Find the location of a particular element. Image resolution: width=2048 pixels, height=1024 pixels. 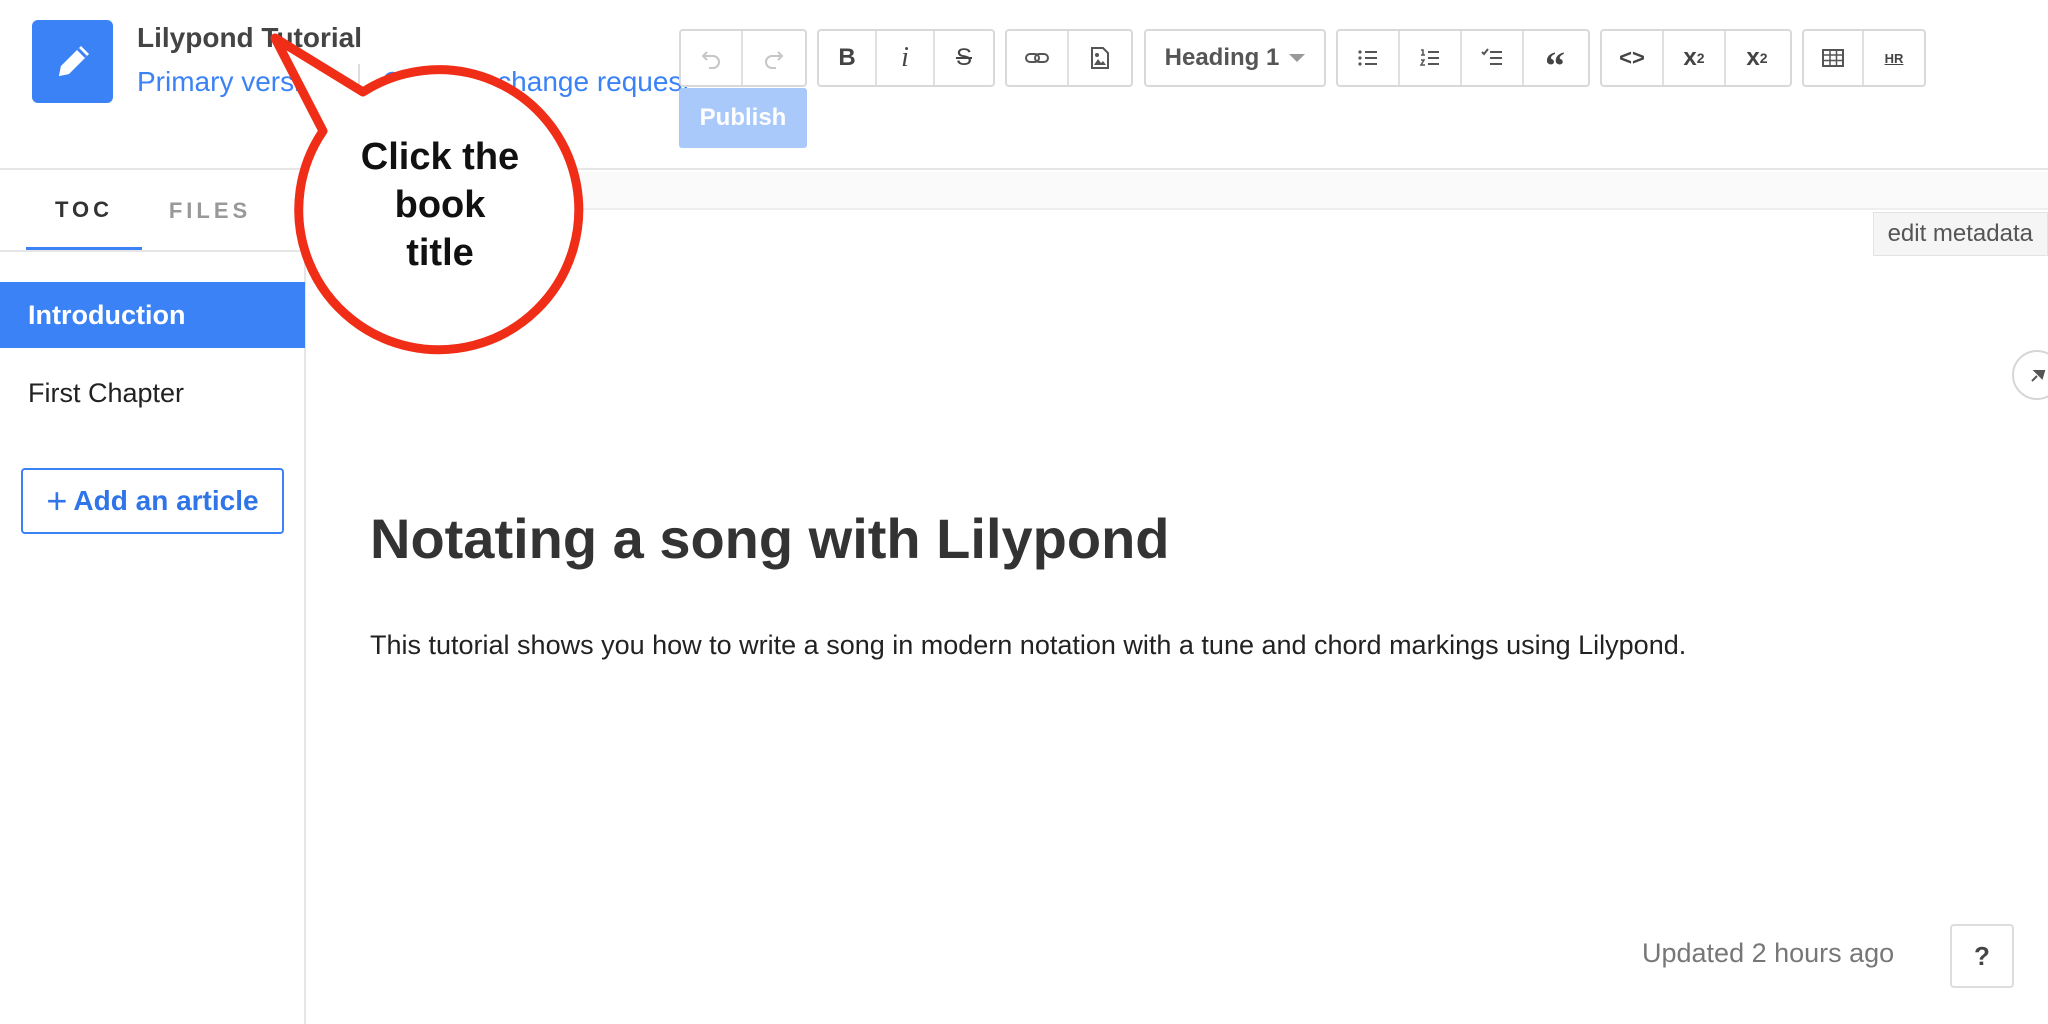

superscript-button: x2 is located at coordinates (1757, 58).